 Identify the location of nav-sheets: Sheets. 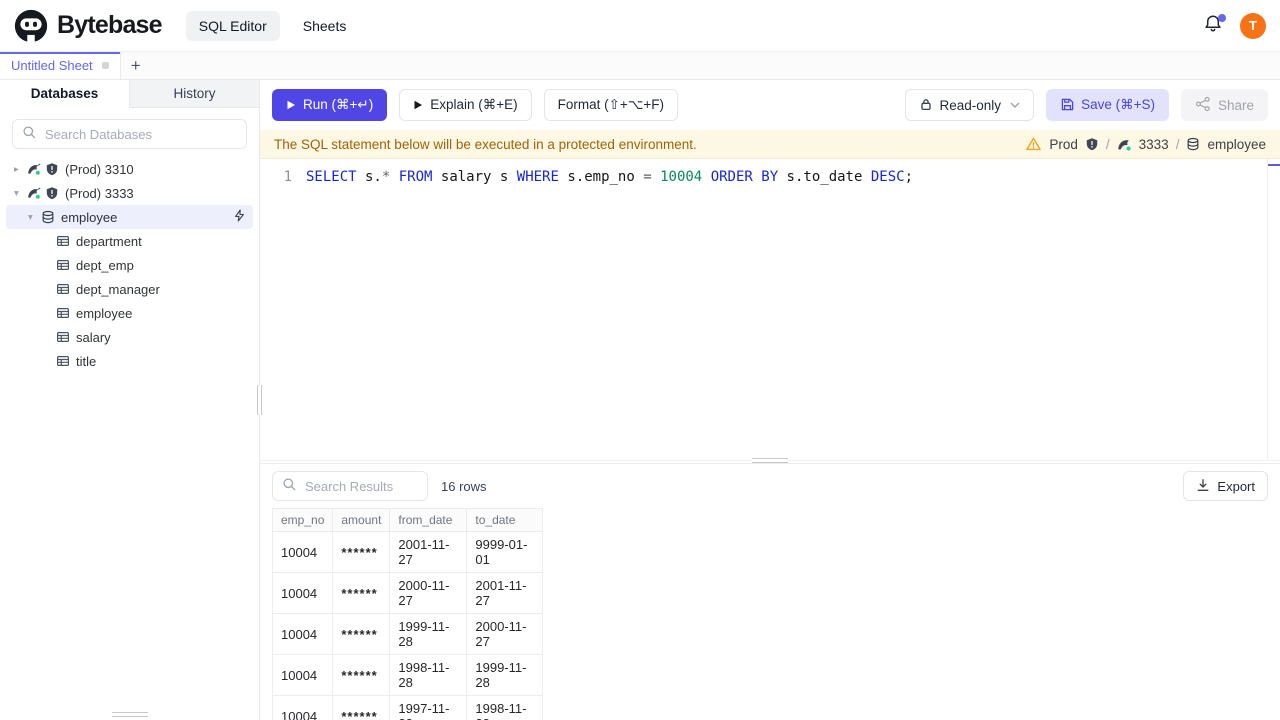
(325, 26).